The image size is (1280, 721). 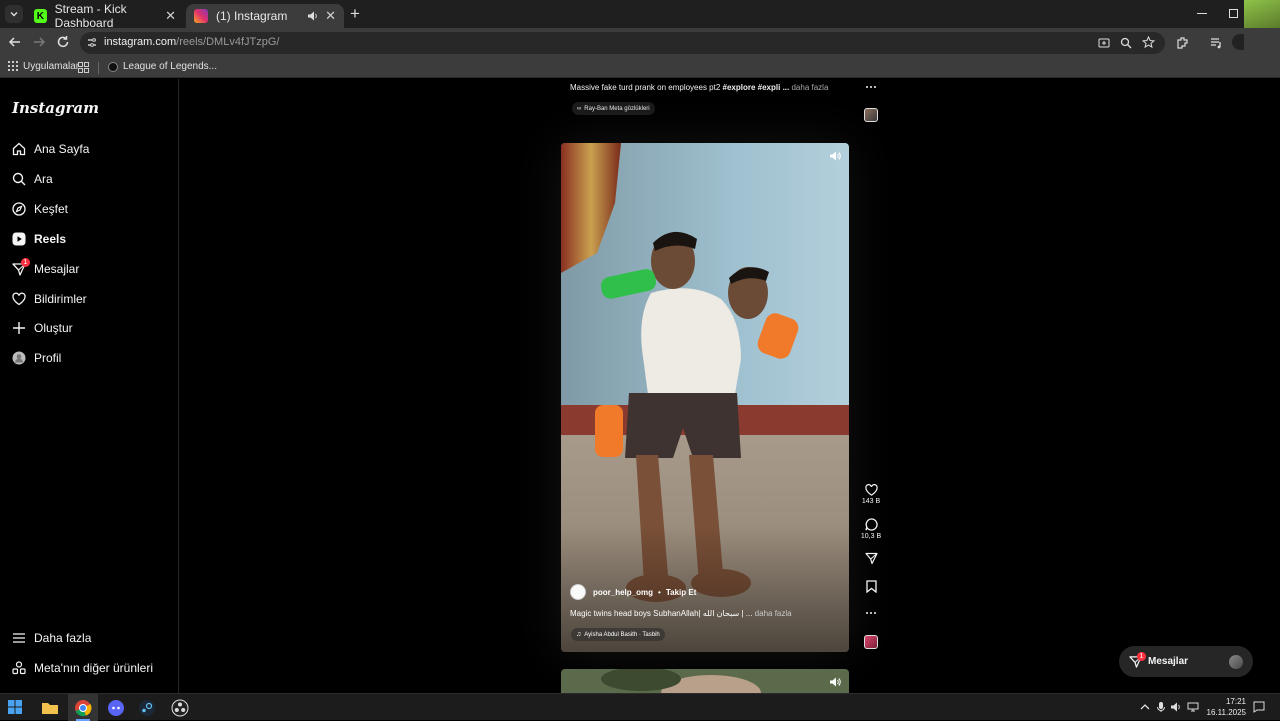 What do you see at coordinates (871, 87) in the screenshot?
I see `more-options-icon` at bounding box center [871, 87].